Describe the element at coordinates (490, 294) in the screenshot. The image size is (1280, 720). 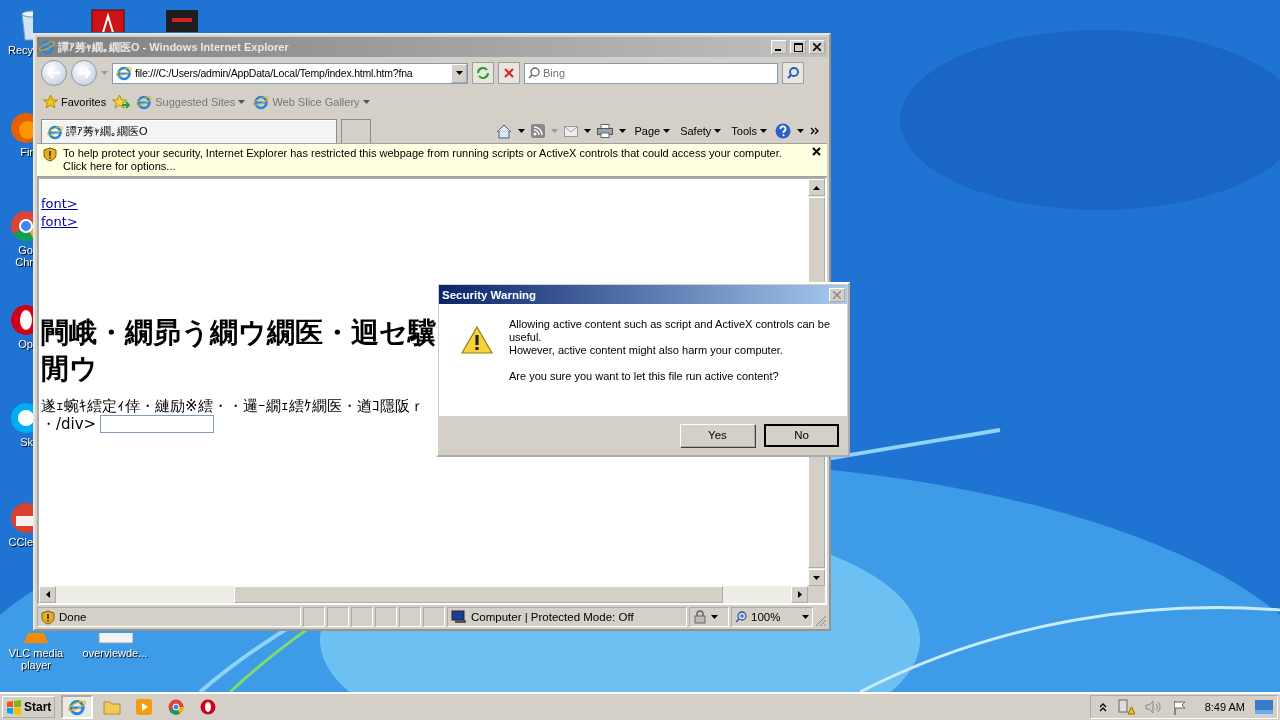
I see `dialog-title: Security Warning` at that location.